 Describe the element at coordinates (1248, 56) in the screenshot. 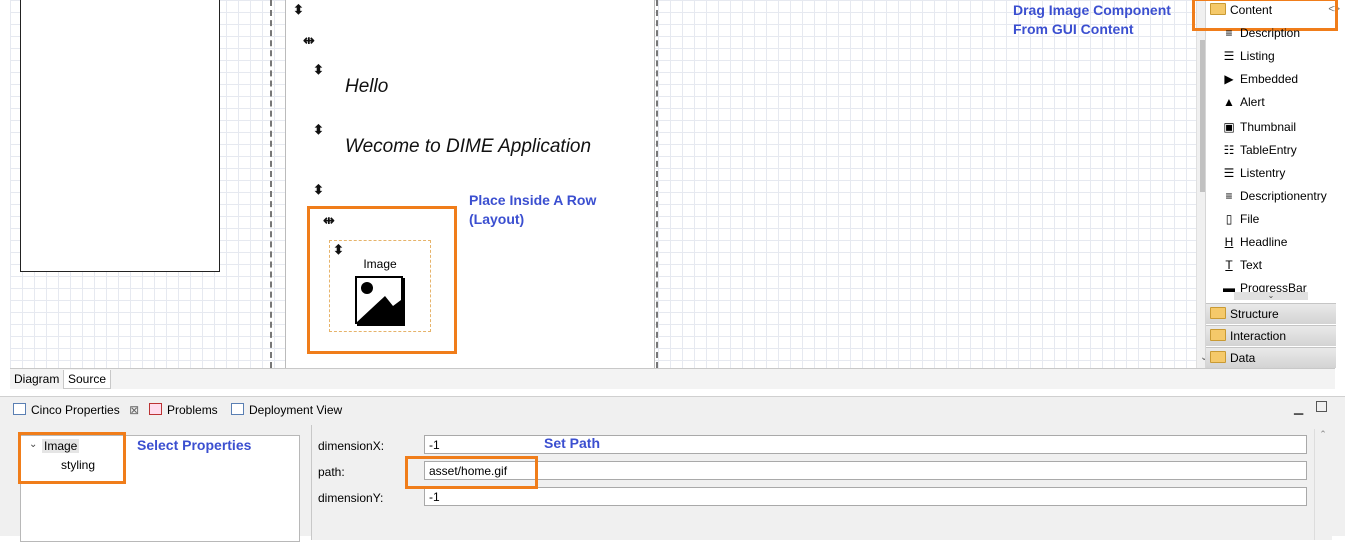

I see `palette-item-listing: ☰ Listing` at that location.